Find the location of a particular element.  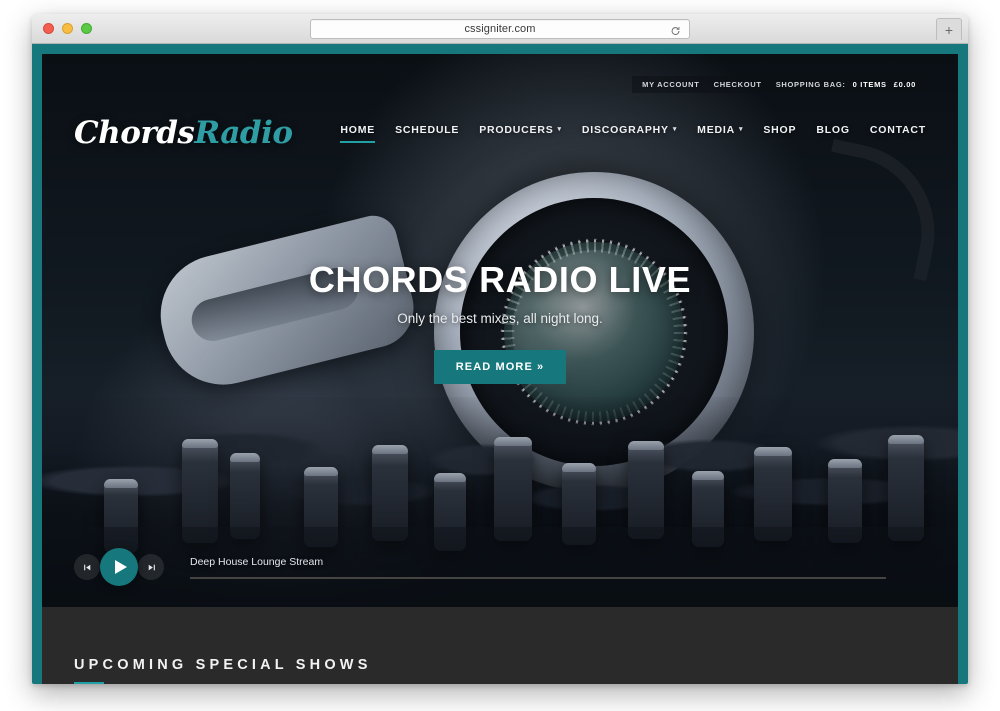

next-track-button is located at coordinates (151, 567).